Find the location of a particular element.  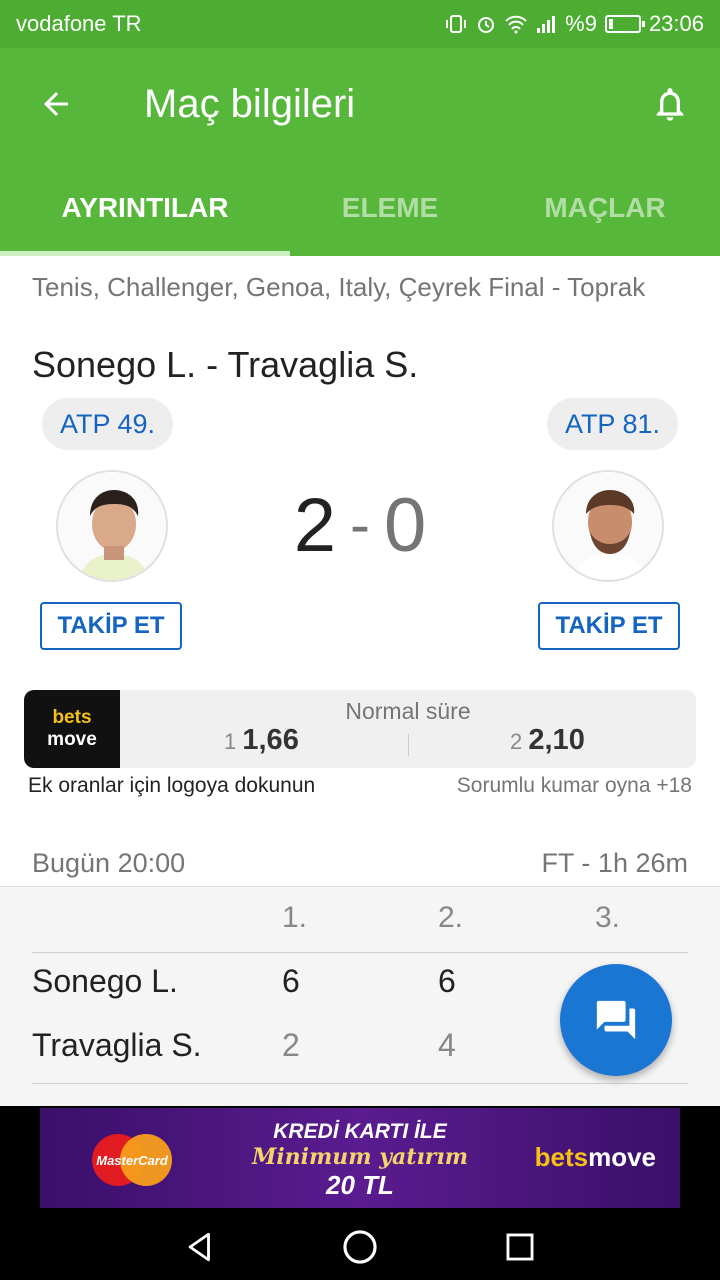

nav-home-button is located at coordinates (360, 1247).